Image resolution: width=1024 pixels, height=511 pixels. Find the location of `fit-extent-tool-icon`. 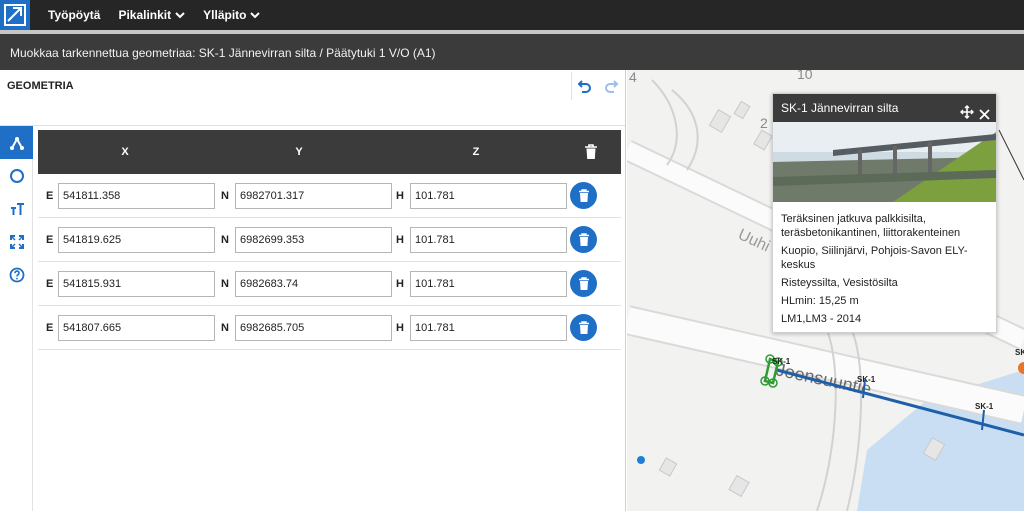

fit-extent-tool-icon is located at coordinates (16, 241).